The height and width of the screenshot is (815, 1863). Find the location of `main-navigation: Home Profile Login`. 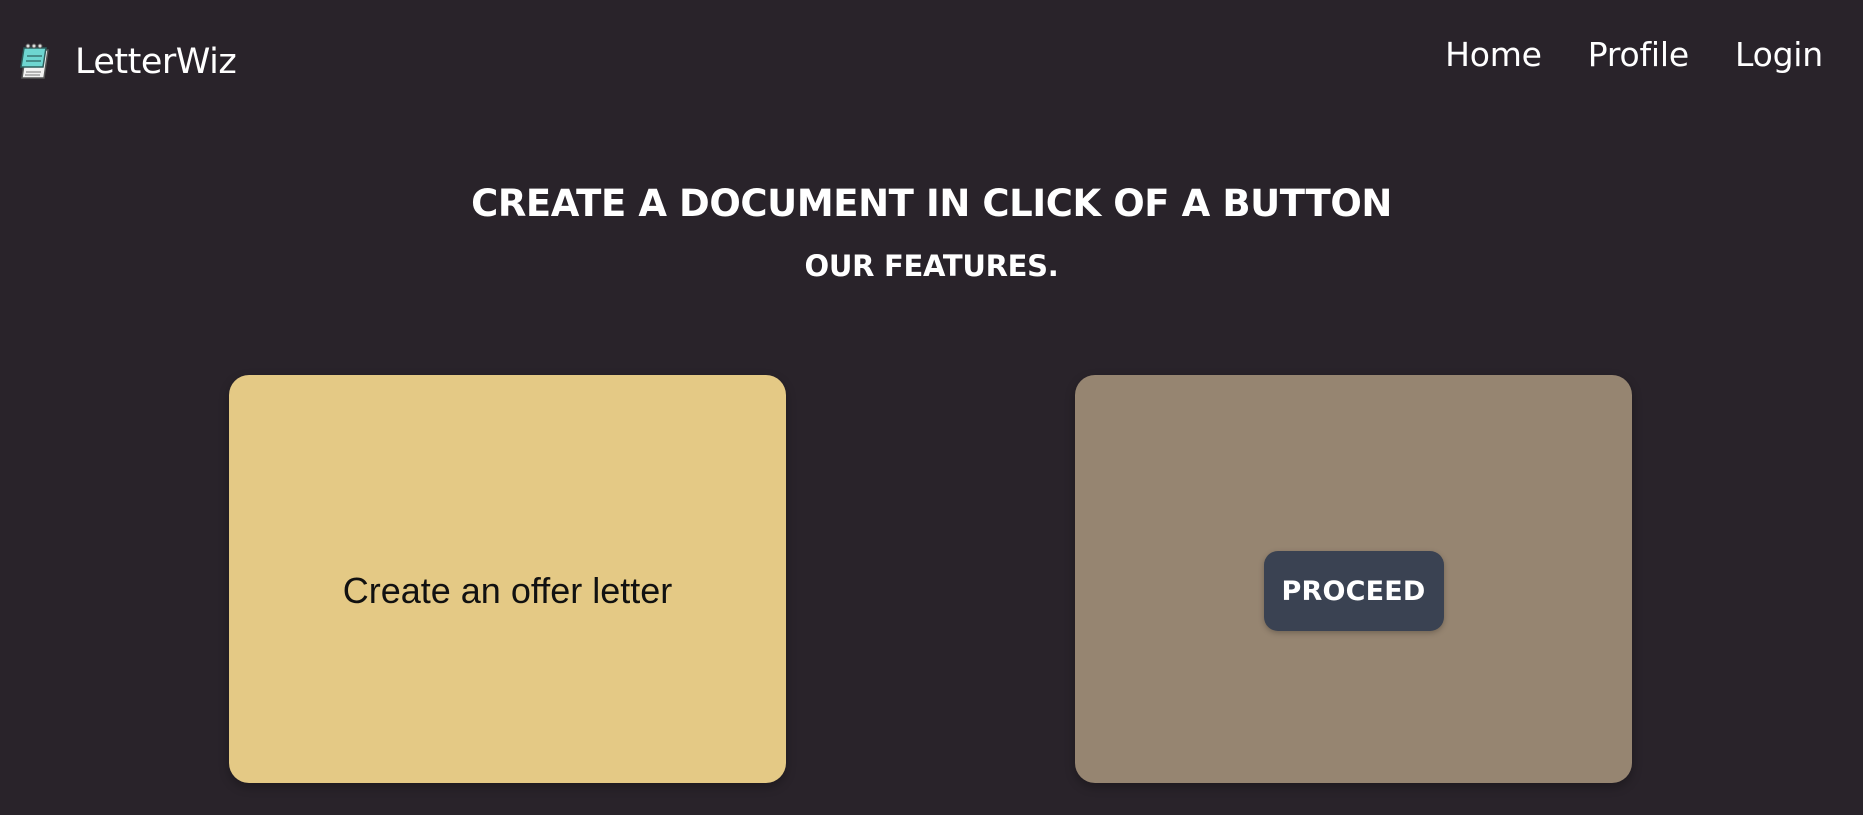

main-navigation: Home Profile Login is located at coordinates (1634, 54).